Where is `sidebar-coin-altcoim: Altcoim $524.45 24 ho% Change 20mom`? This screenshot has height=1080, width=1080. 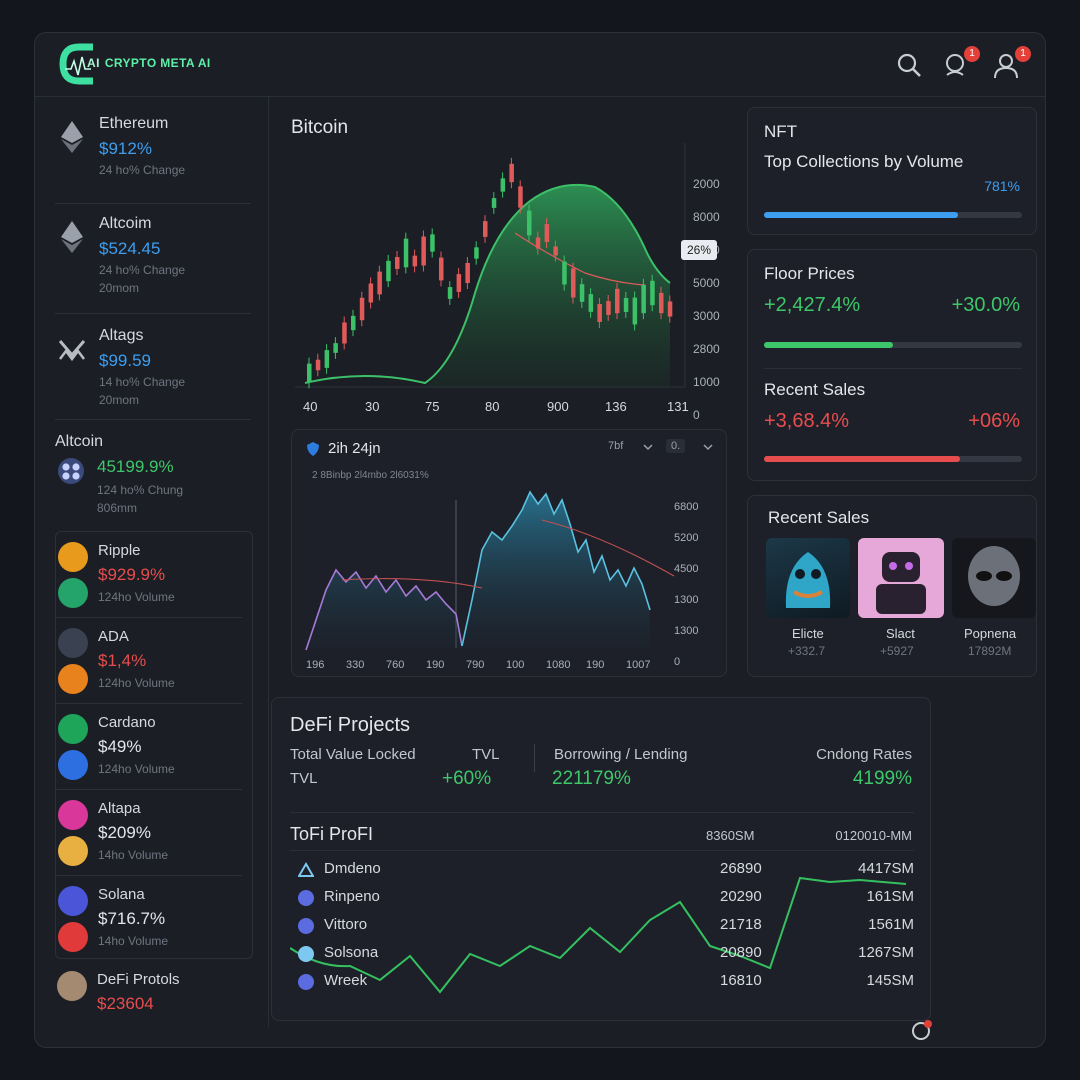 sidebar-coin-altcoim: Altcoim $524.45 24 ho% Change 20mom is located at coordinates (153, 260).